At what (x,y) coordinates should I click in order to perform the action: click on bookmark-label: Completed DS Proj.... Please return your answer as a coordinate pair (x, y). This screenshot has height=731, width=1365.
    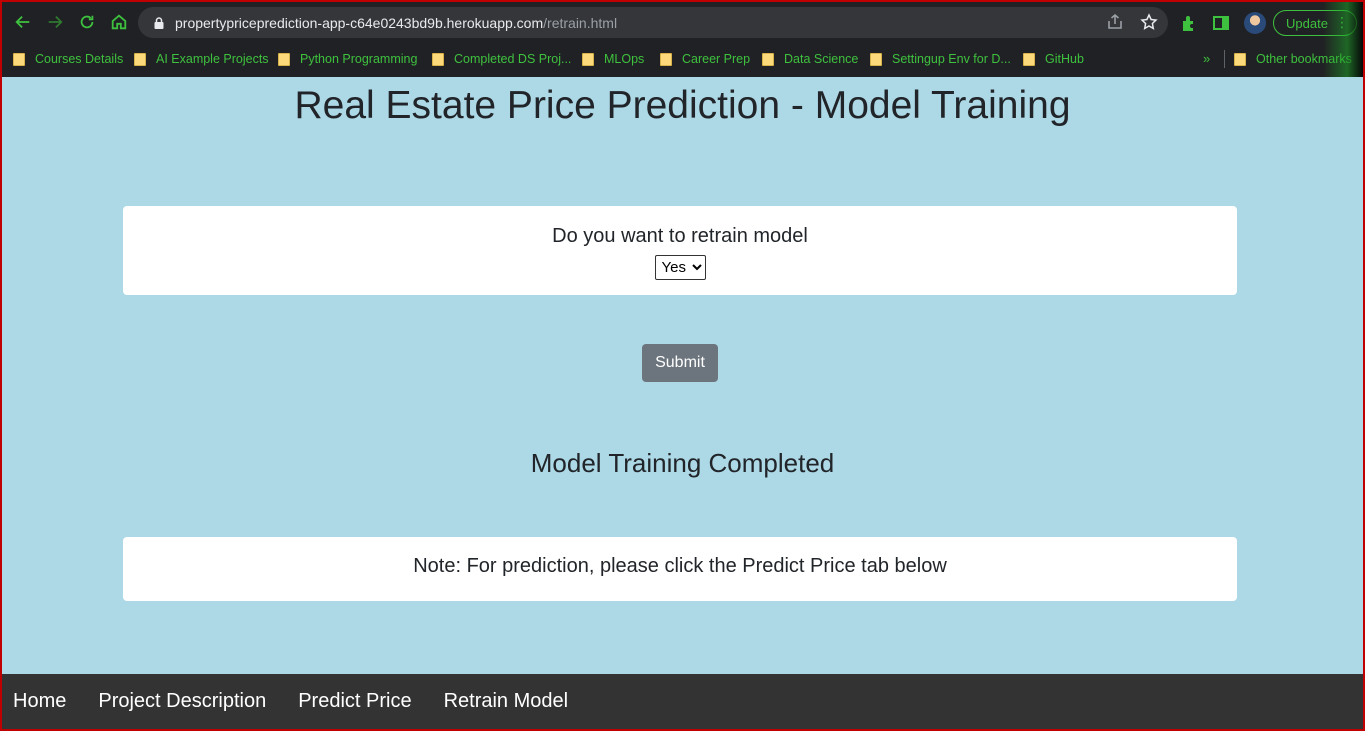
    Looking at the image, I should click on (513, 59).